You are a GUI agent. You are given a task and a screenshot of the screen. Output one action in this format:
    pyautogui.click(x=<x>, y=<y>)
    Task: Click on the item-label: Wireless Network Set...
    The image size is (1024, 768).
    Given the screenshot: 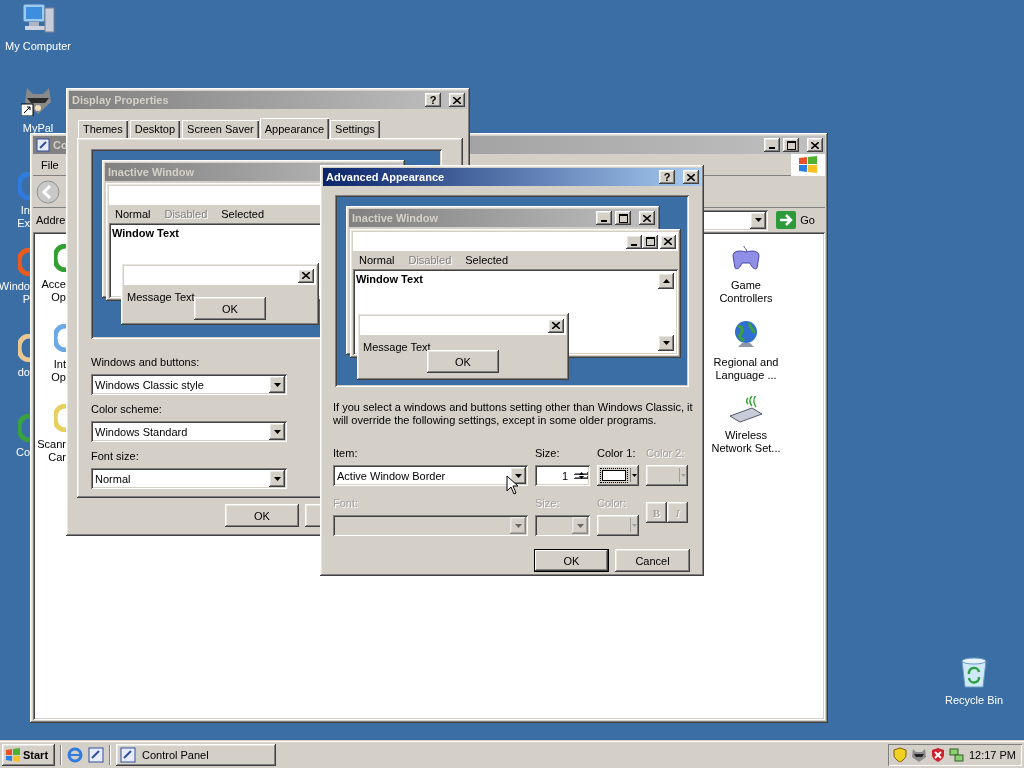 What is the action you would take?
    pyautogui.click(x=746, y=442)
    